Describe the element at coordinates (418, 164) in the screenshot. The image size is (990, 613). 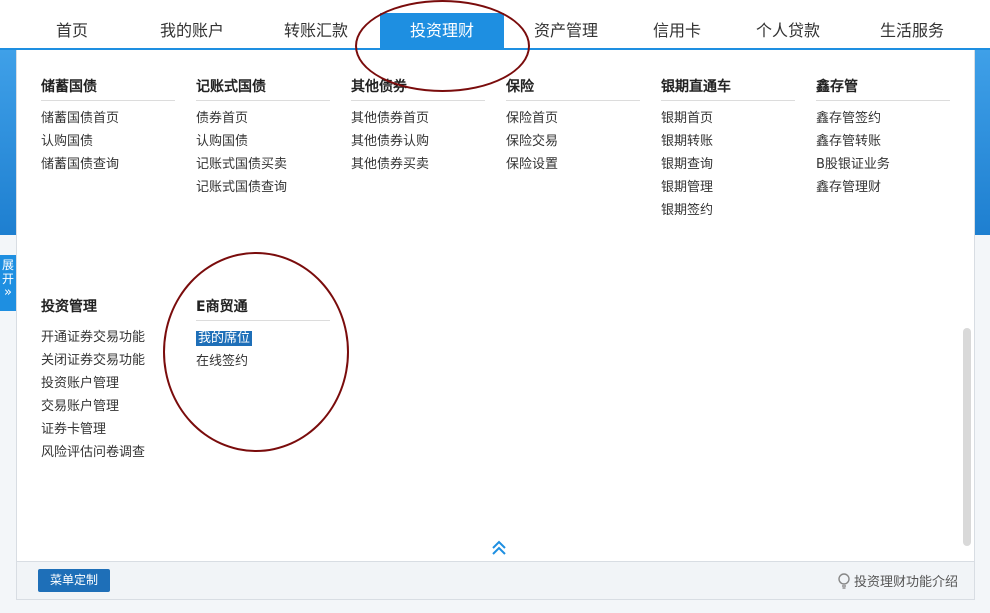
I see `menu-link: 其他债券买卖` at that location.